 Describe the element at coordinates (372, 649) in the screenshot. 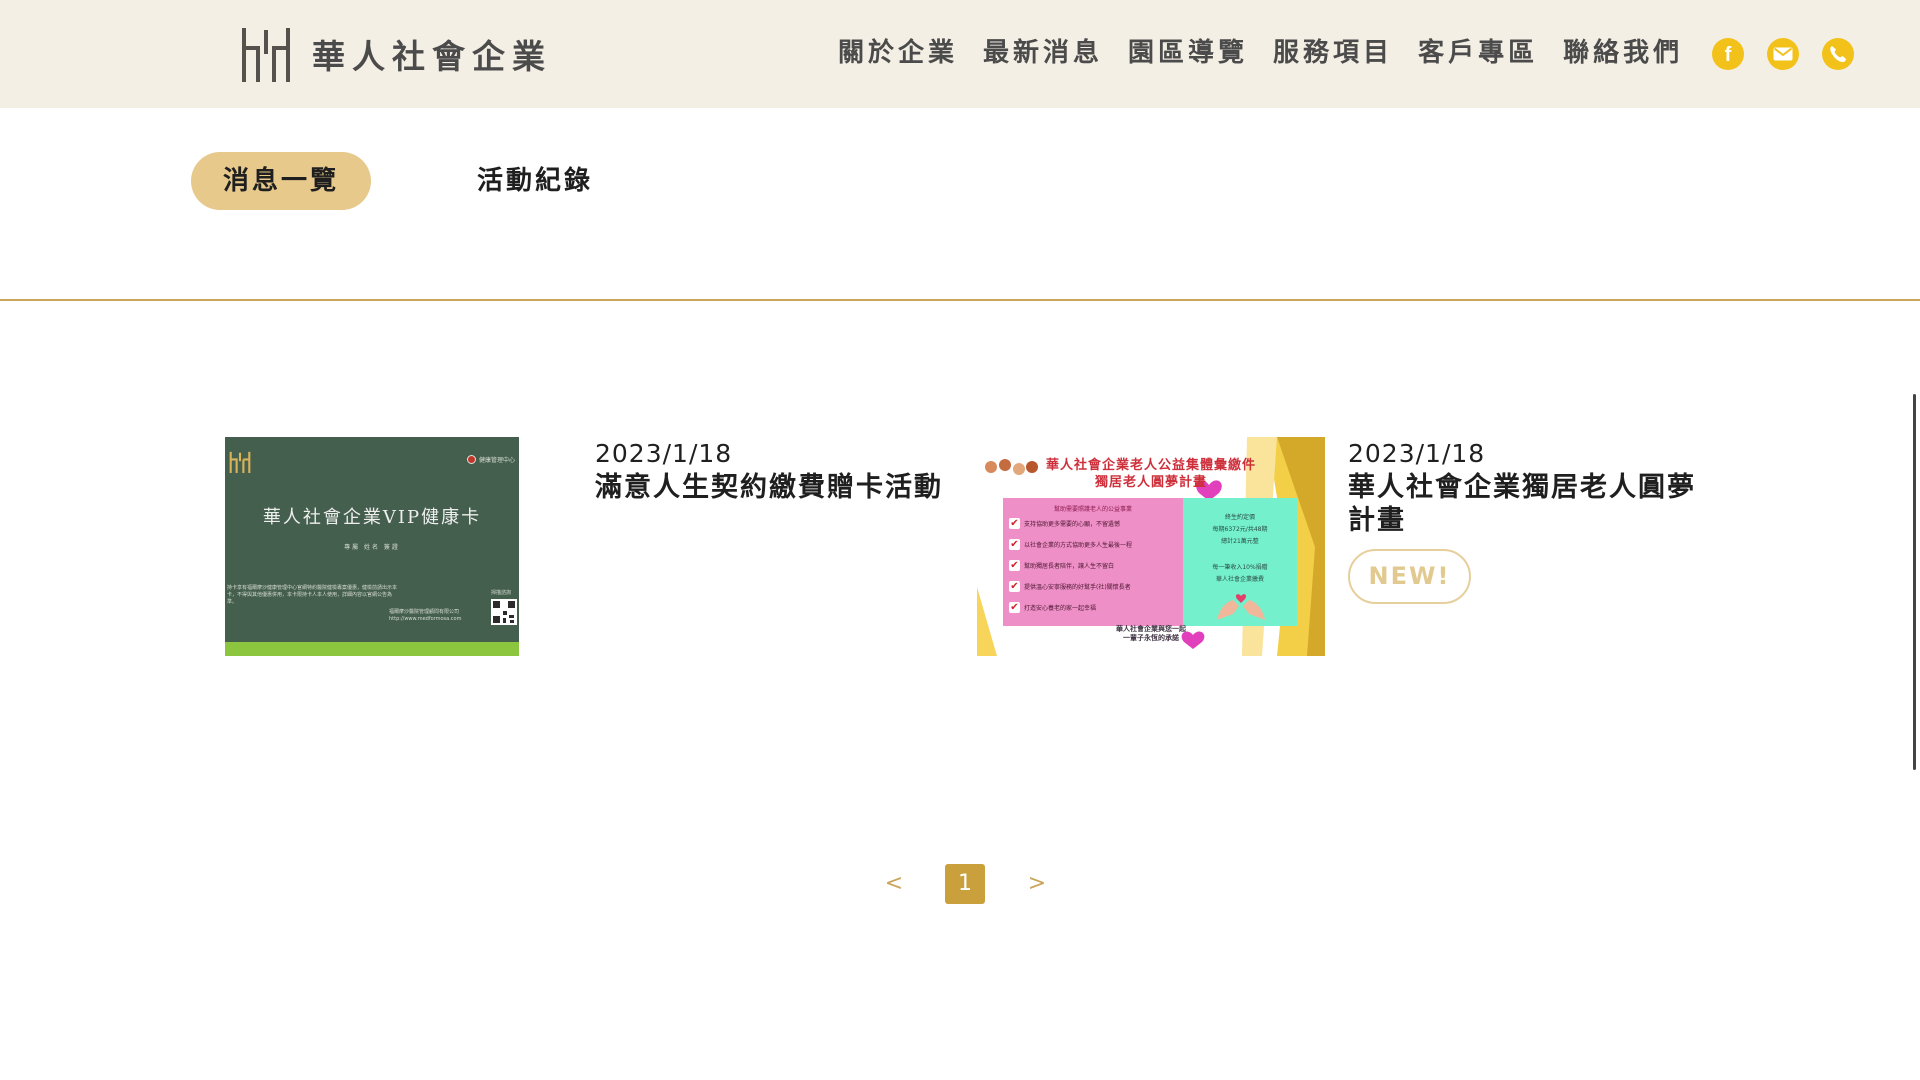

I see `card-accent-bar` at that location.